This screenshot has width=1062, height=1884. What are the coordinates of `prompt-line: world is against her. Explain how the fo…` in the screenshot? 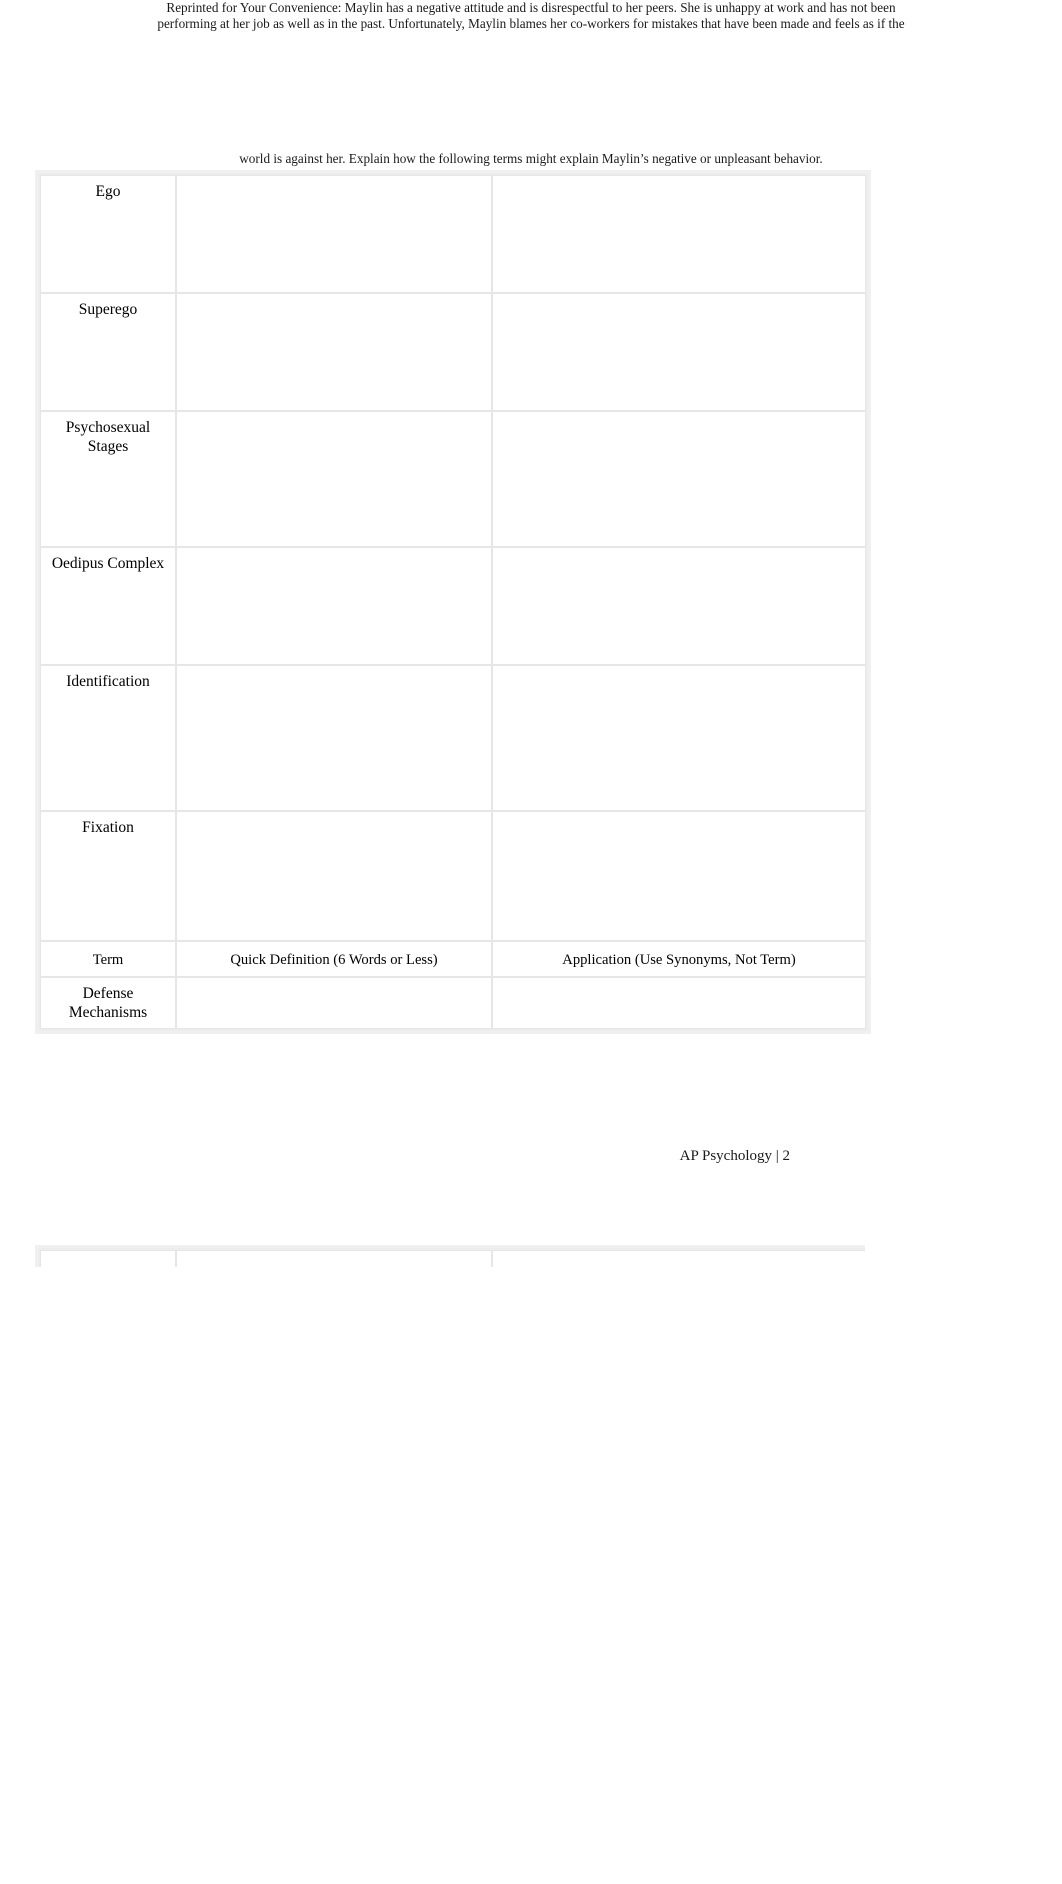 It's located at (531, 158).